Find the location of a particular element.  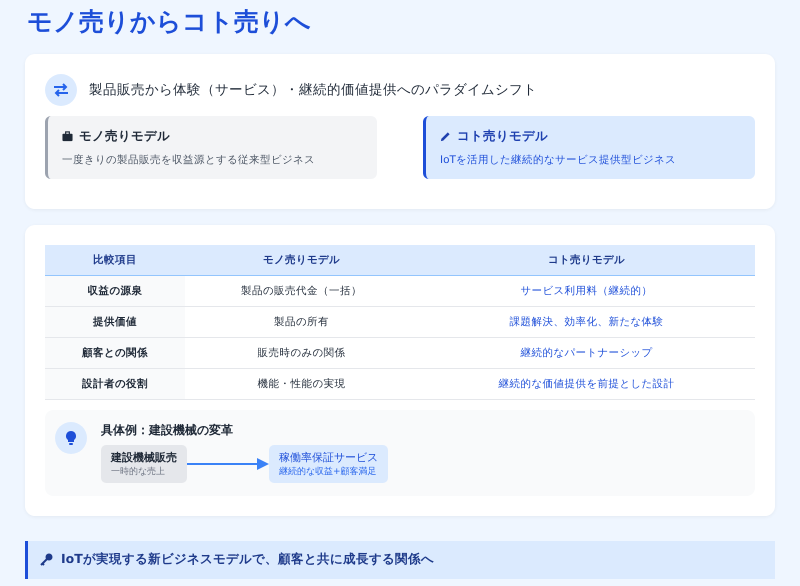

table-cell: 継続的なパートナーシップ is located at coordinates (586, 352).